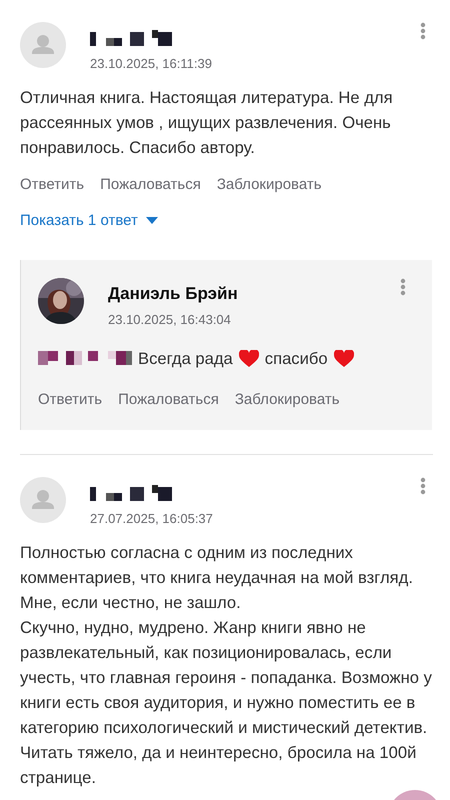 The image size is (450, 800). I want to click on reply-text: Всегда рада, so click(185, 359).